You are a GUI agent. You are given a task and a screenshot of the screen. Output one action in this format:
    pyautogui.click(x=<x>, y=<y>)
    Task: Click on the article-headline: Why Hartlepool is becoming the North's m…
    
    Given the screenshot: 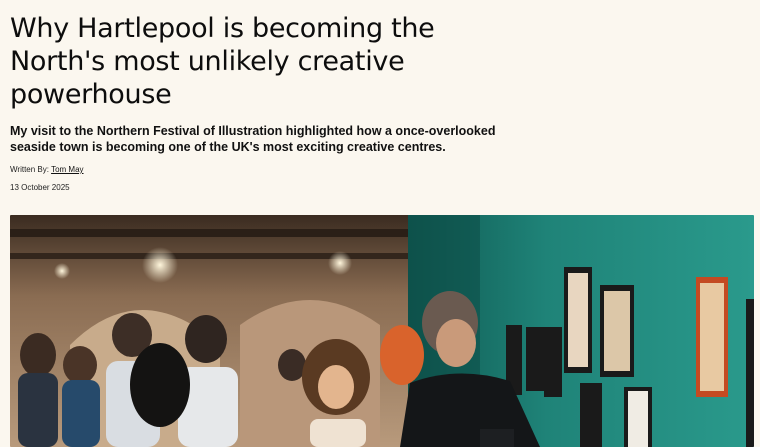 What is the action you would take?
    pyautogui.click(x=222, y=61)
    